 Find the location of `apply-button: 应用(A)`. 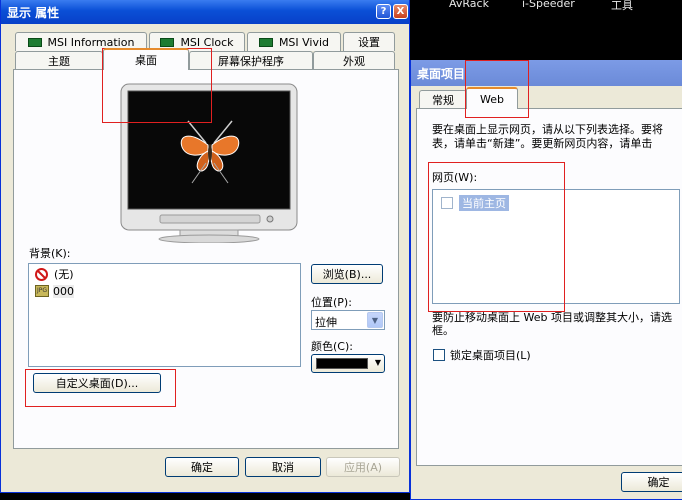

apply-button: 应用(A) is located at coordinates (363, 467).